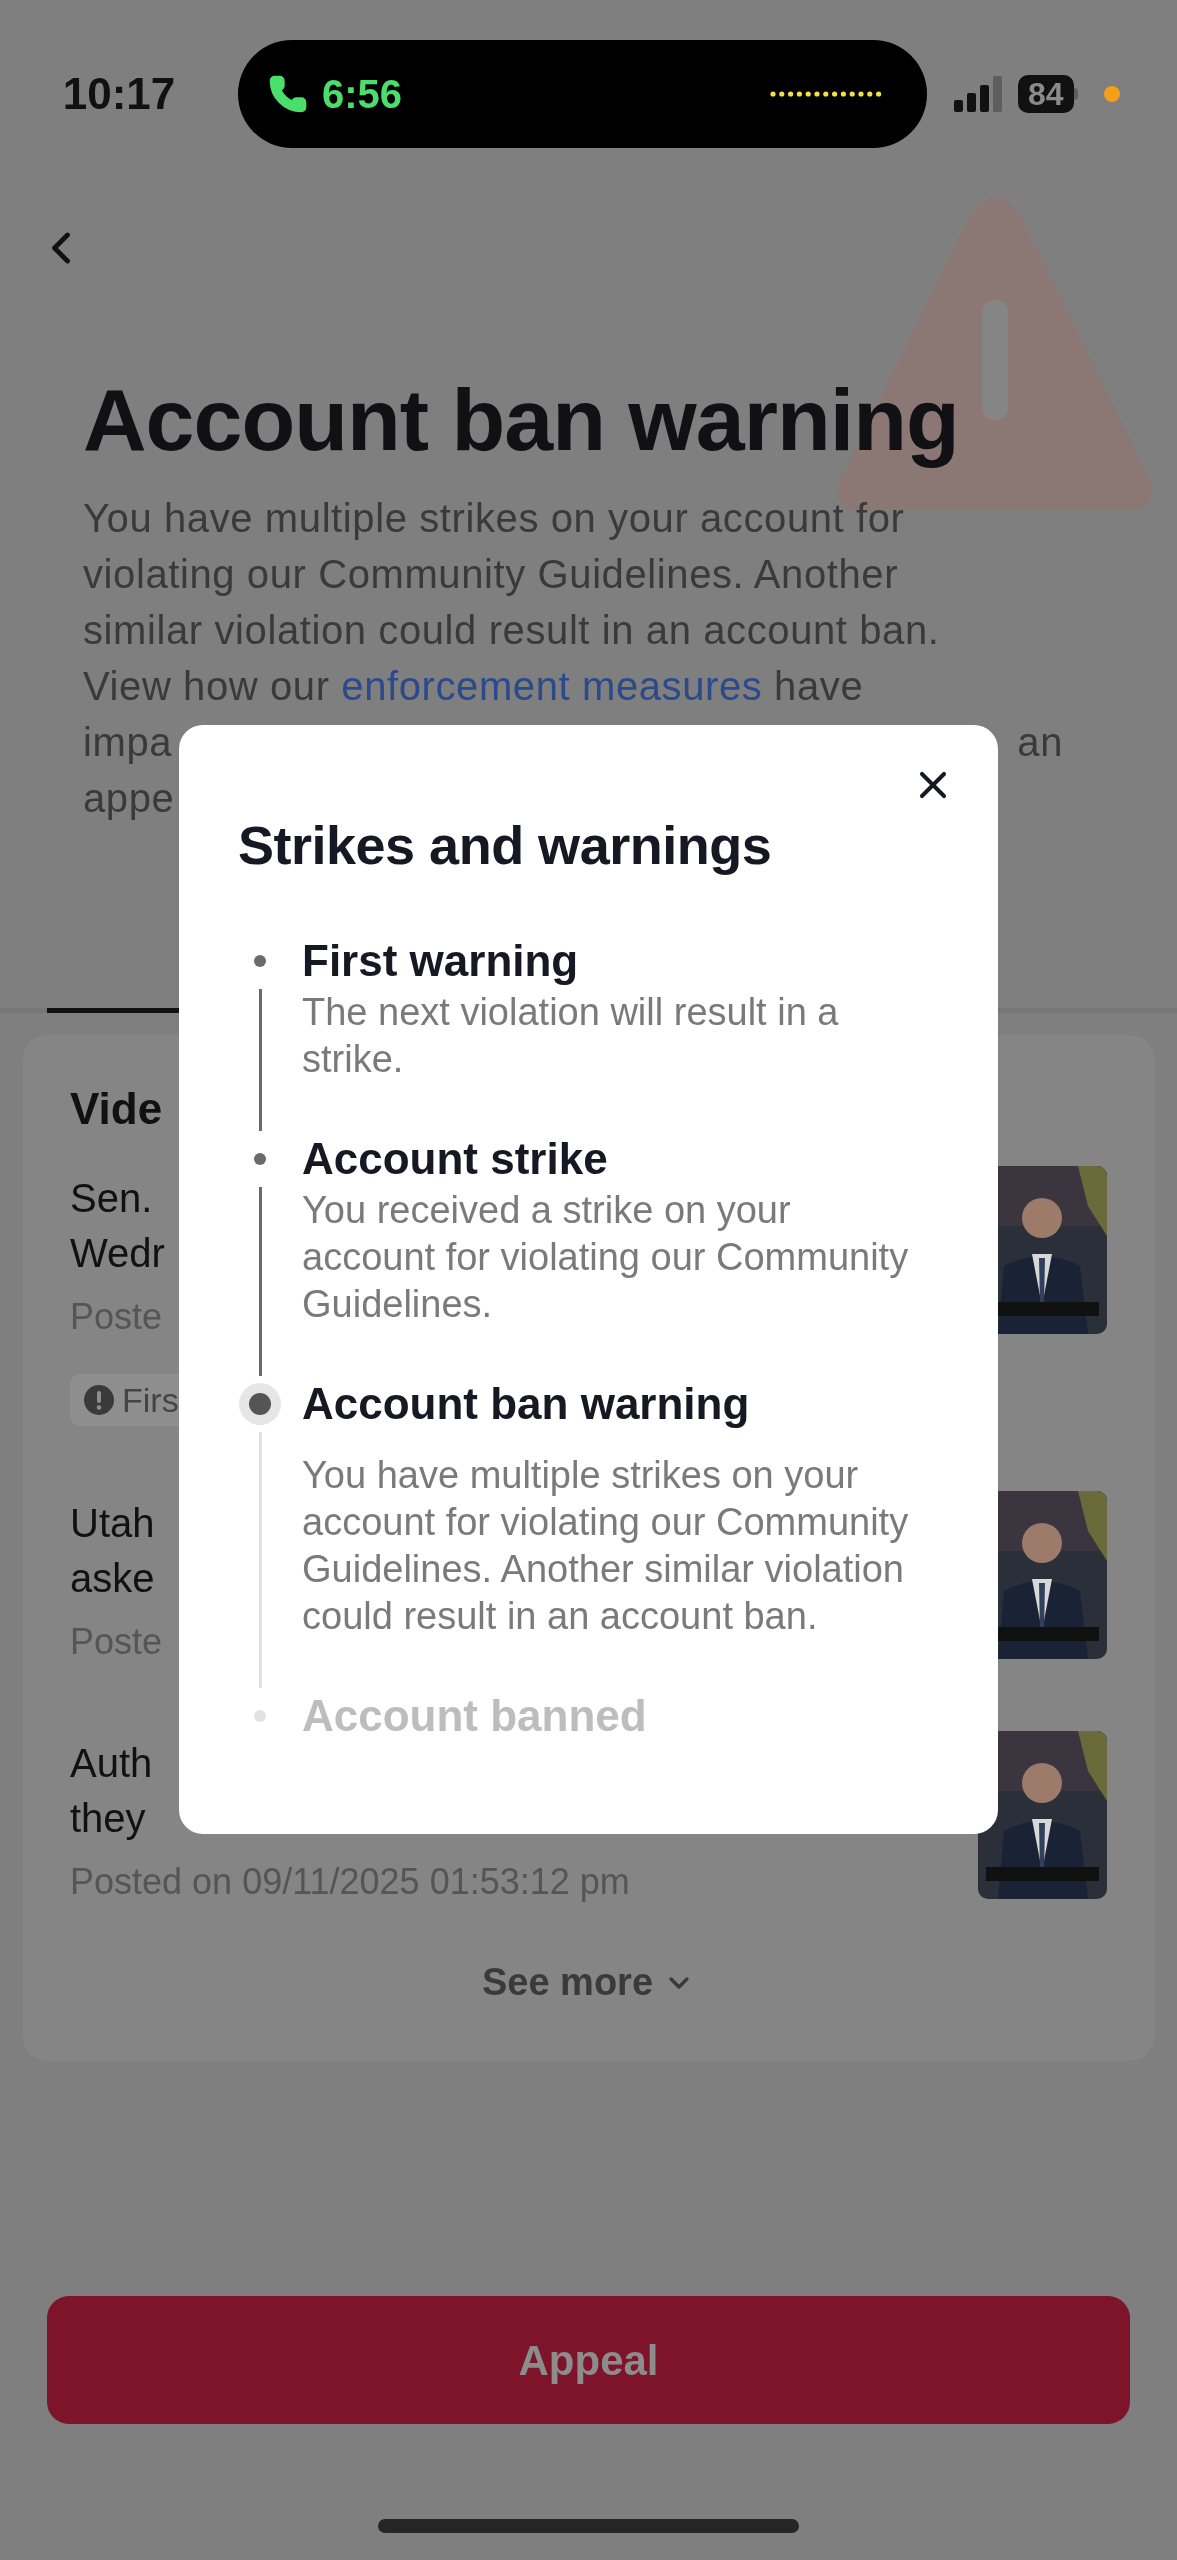 This screenshot has width=1177, height=2560. Describe the element at coordinates (588, 1982) in the screenshot. I see `see-more-button: See more` at that location.